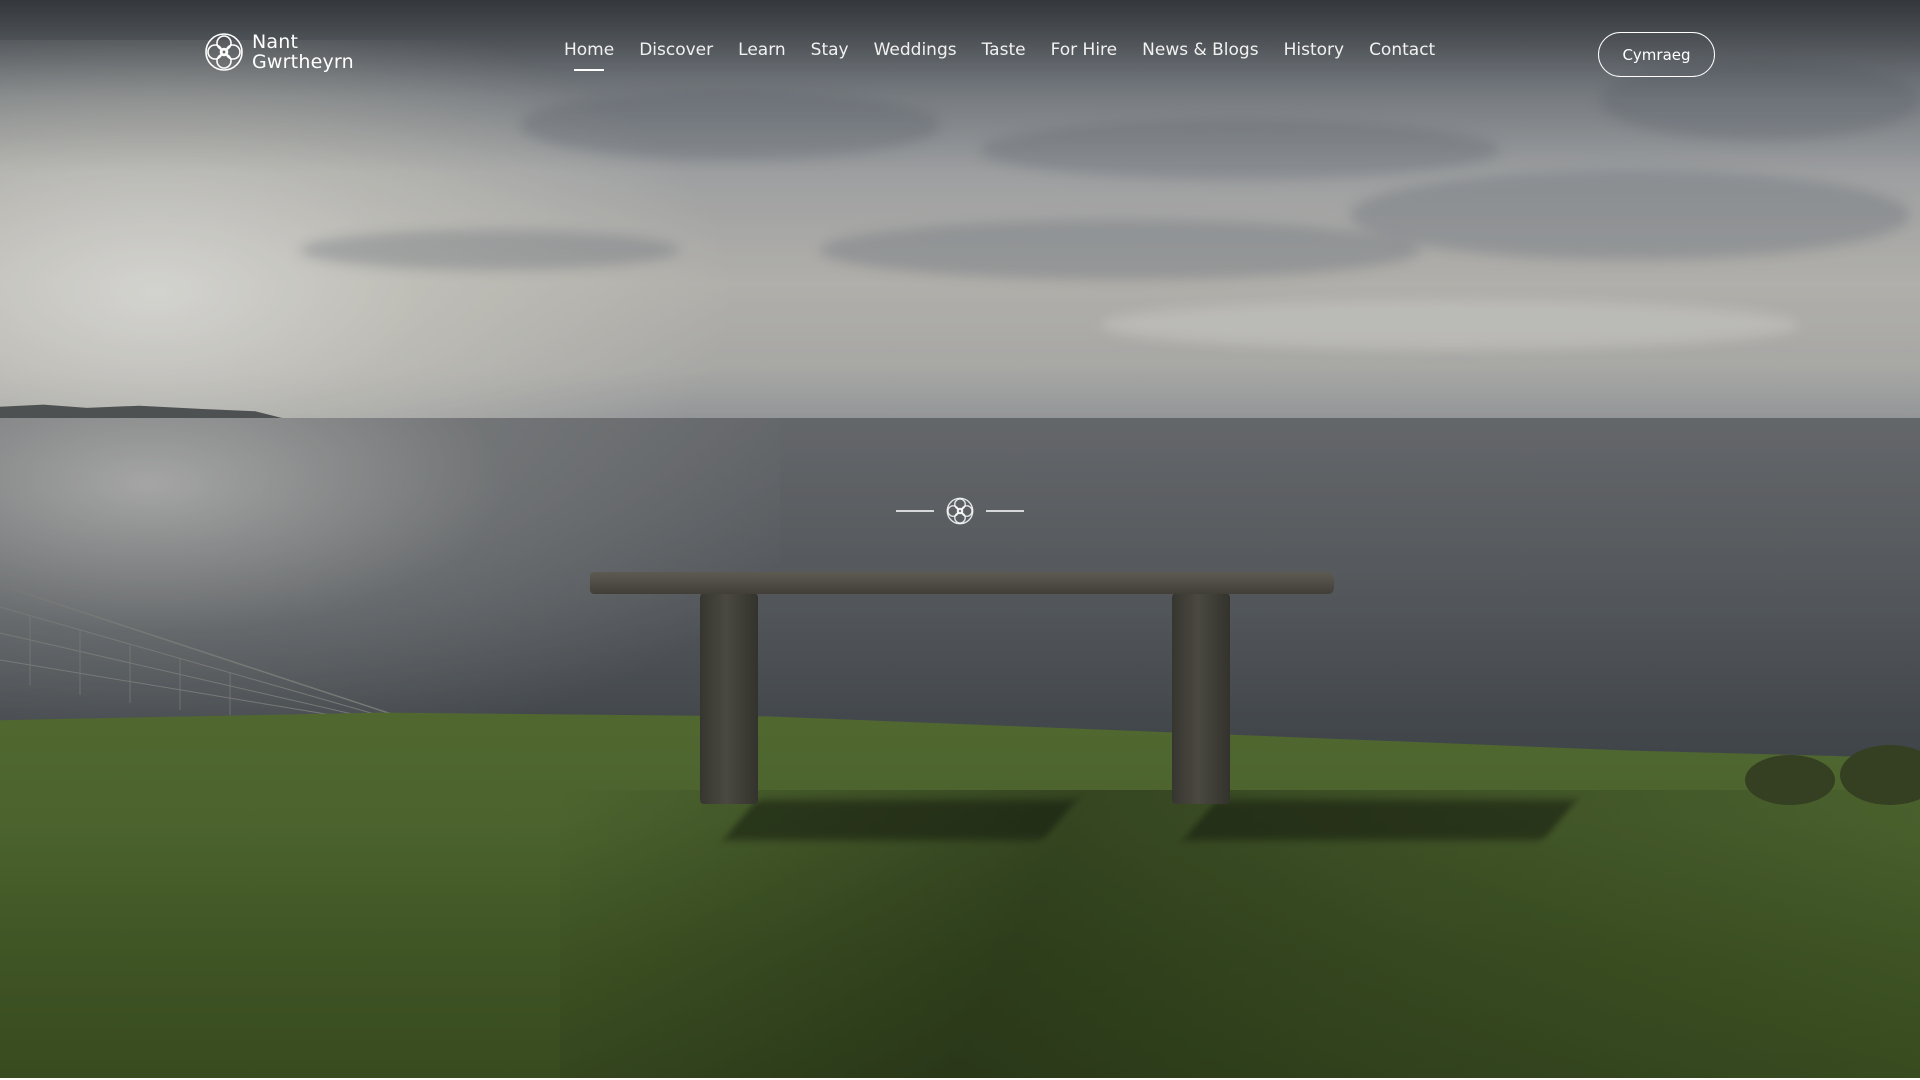  What do you see at coordinates (1314, 50) in the screenshot?
I see `nav-item-history: History` at bounding box center [1314, 50].